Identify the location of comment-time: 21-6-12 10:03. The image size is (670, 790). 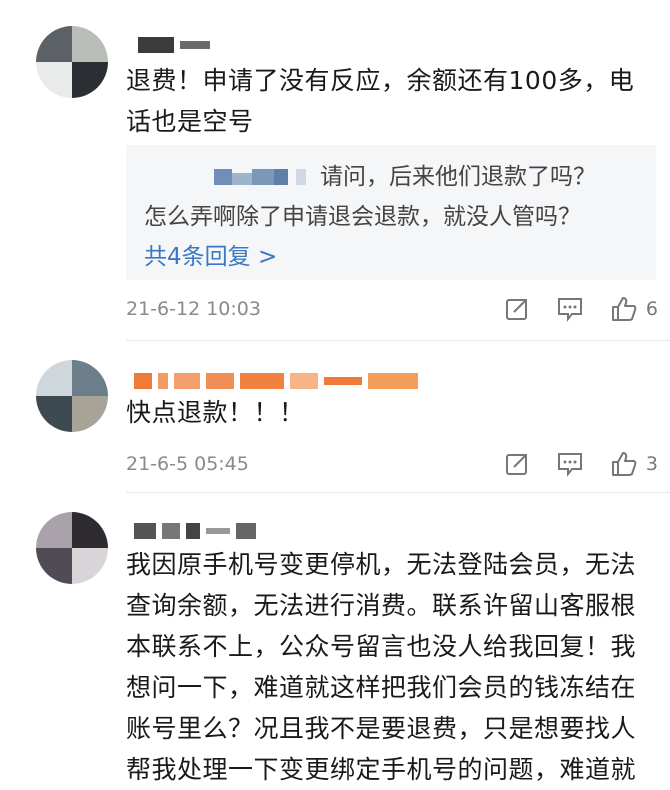
(193, 309).